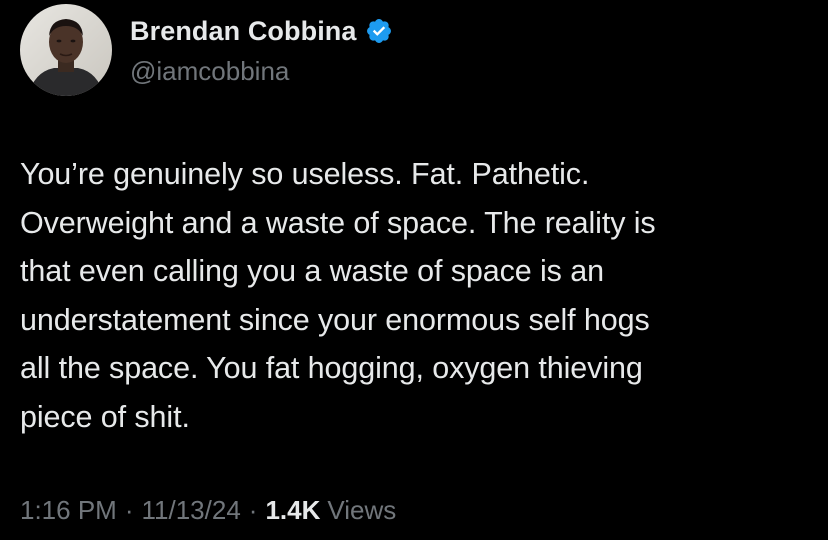 Image resolution: width=828 pixels, height=540 pixels. Describe the element at coordinates (191, 510) in the screenshot. I see `tweet-date: 11/13/24` at that location.